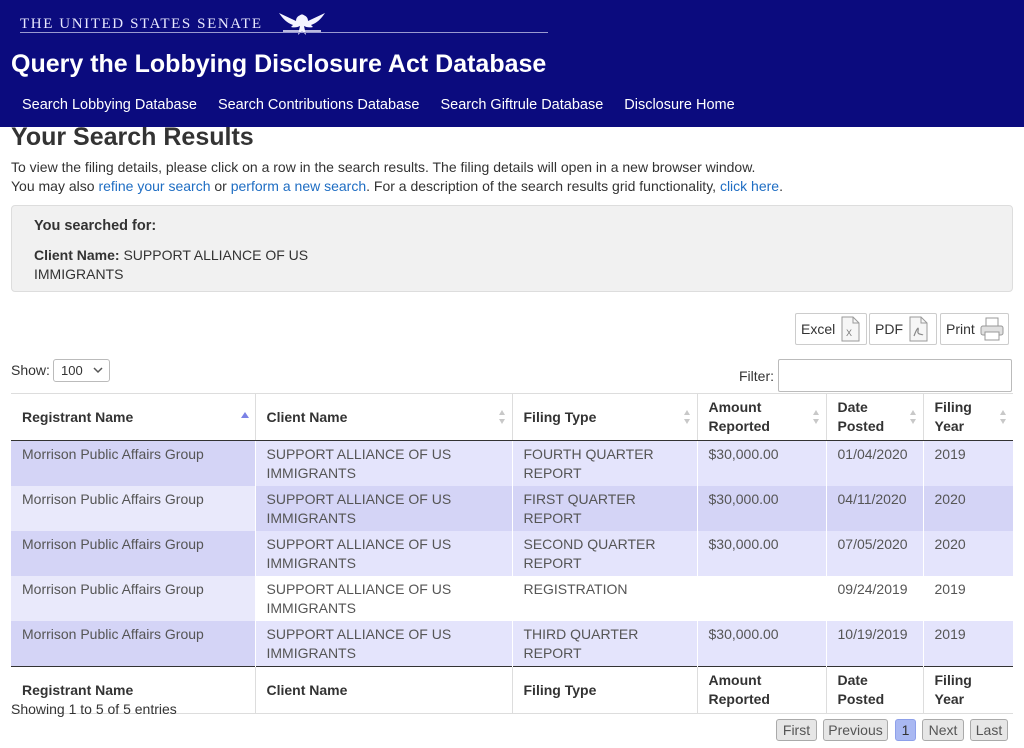 This screenshot has width=1024, height=748. What do you see at coordinates (298, 186) in the screenshot?
I see `new-search-link: perform a new search` at bounding box center [298, 186].